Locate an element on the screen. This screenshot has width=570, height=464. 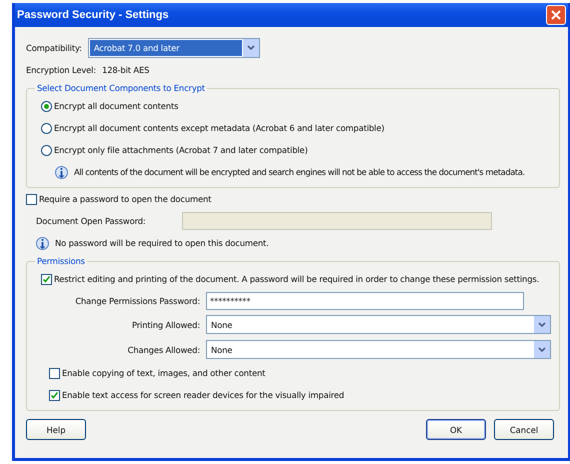
radio-label: Encrypt all document contents is located at coordinates (116, 106).